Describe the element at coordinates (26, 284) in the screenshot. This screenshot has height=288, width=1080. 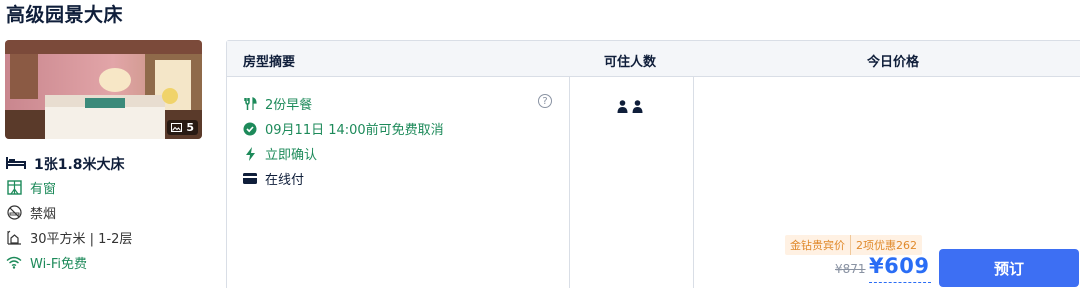
I see `amenity-more` at that location.